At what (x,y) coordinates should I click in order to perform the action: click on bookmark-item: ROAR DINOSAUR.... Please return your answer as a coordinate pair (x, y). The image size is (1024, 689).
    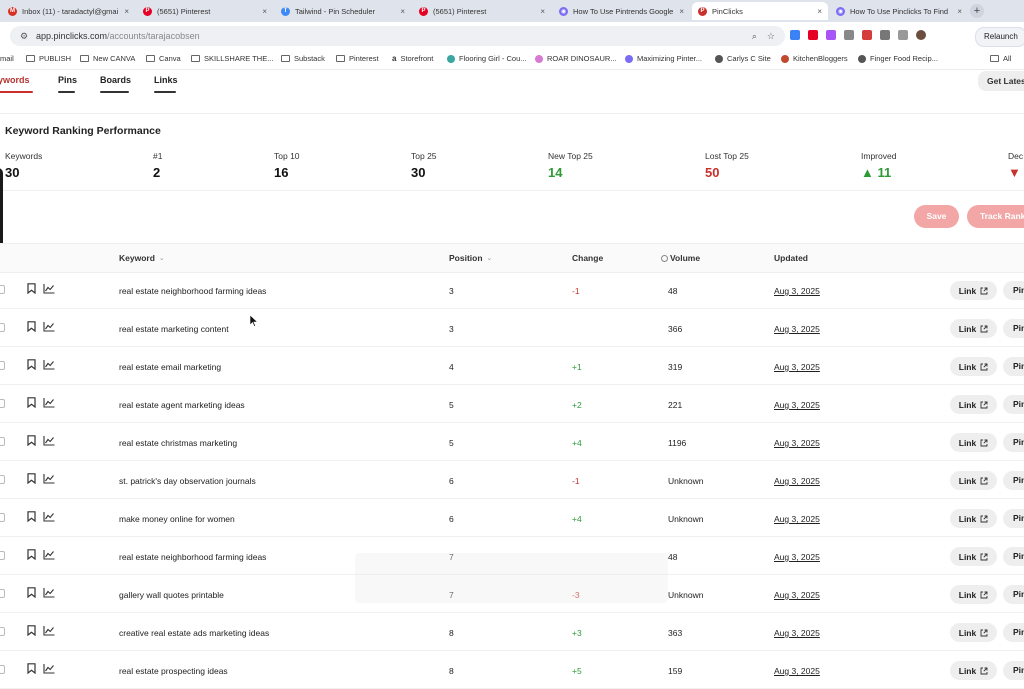
    Looking at the image, I should click on (576, 58).